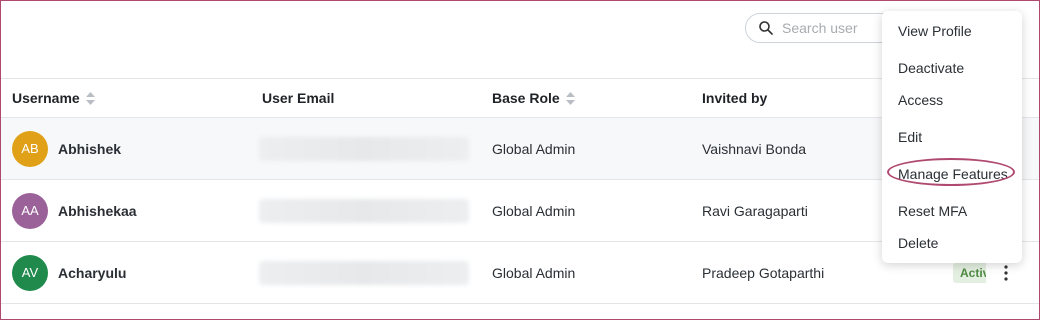 This screenshot has width=1040, height=320. I want to click on column-base-role: Base Role, so click(533, 98).